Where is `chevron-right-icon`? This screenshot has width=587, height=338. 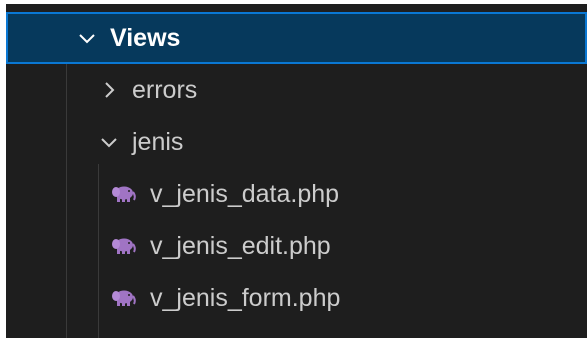
chevron-right-icon is located at coordinates (109, 90).